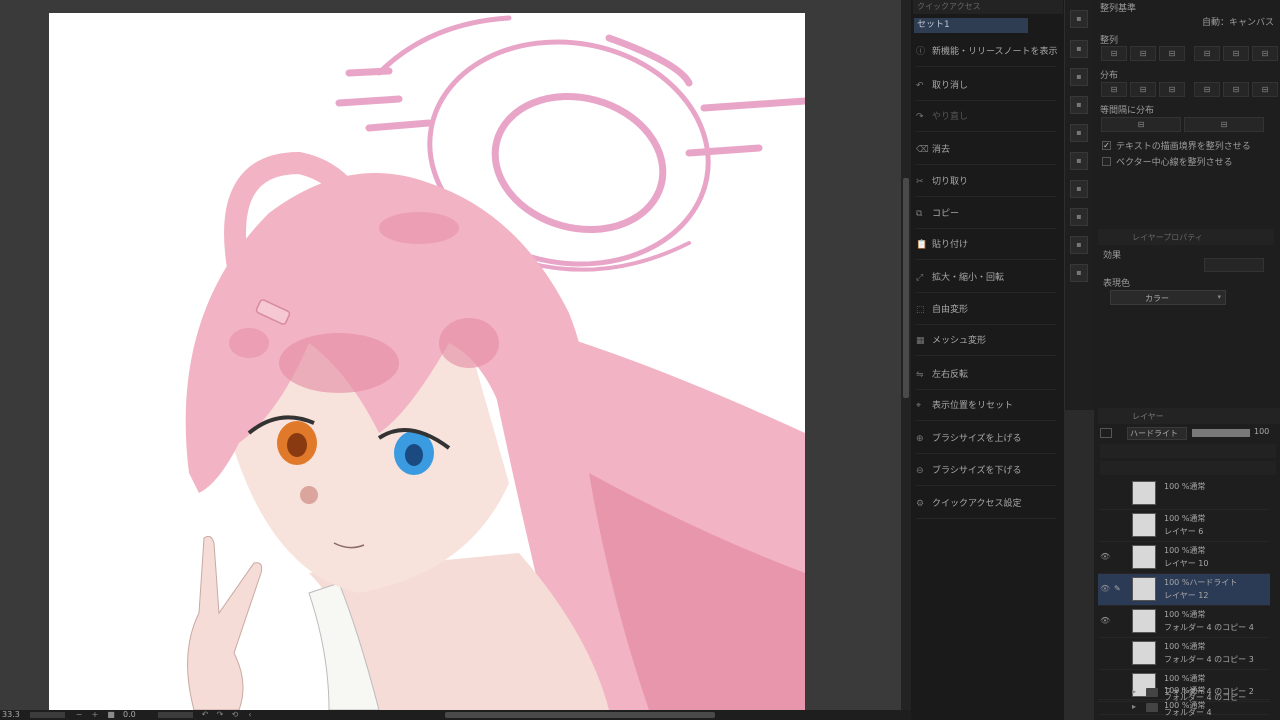 This screenshot has height=720, width=1280. What do you see at coordinates (47, 715) in the screenshot?
I see `zoom-slider` at bounding box center [47, 715].